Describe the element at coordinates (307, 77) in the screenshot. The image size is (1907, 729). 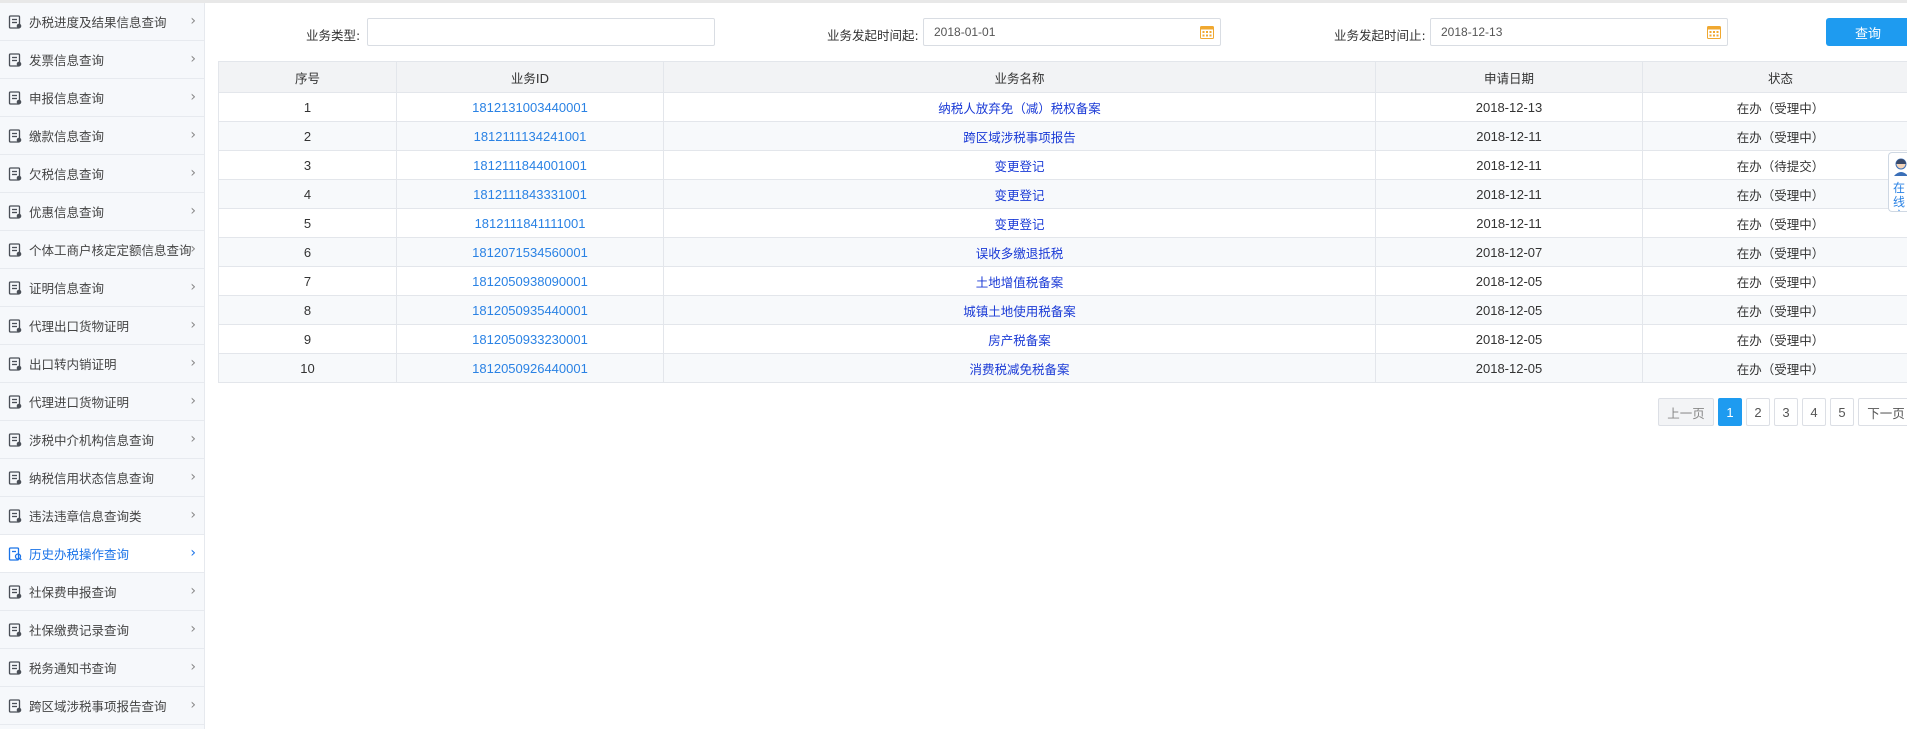
I see `header-index: 序号` at that location.